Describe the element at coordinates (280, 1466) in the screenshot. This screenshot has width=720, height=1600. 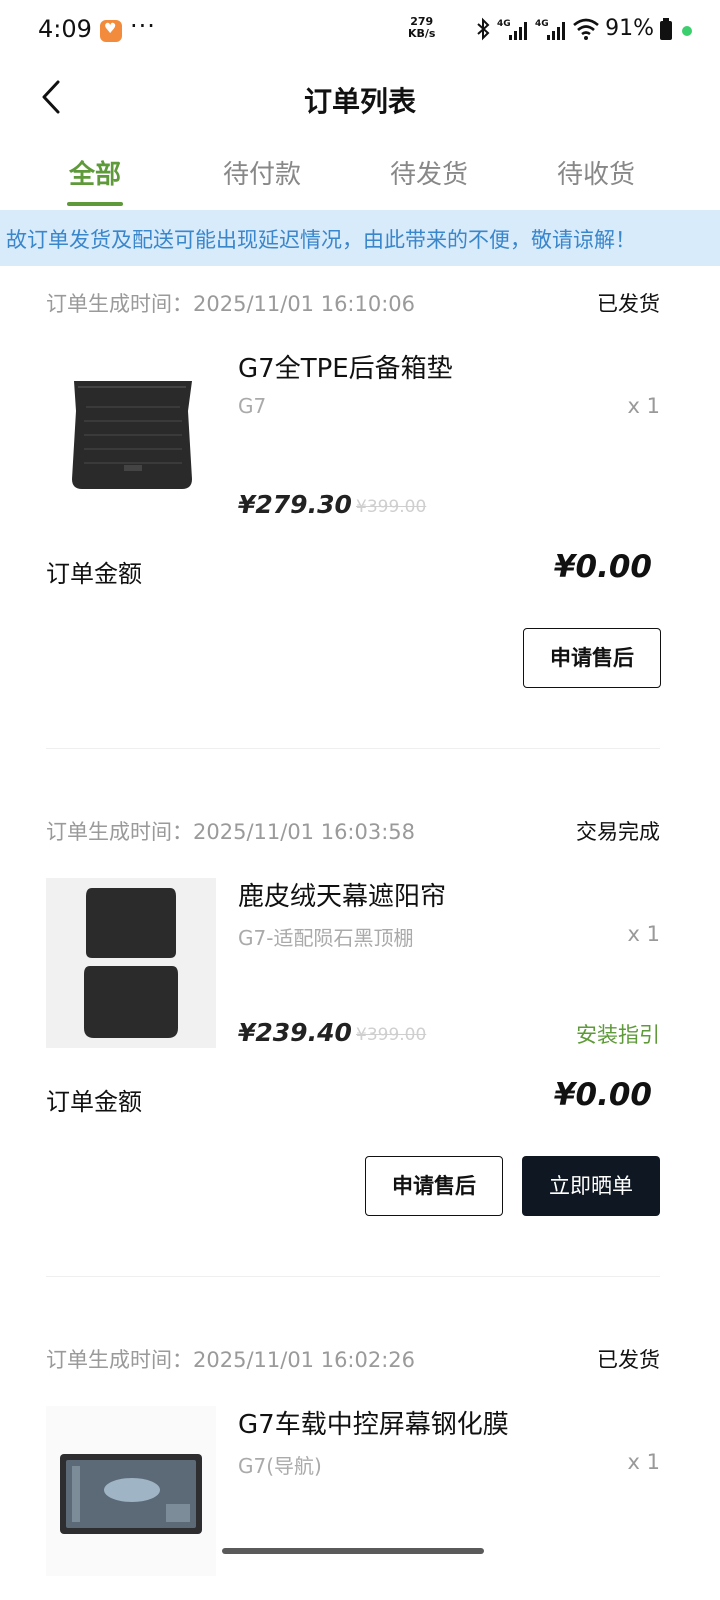
I see `product-spec: G7(导航)` at that location.